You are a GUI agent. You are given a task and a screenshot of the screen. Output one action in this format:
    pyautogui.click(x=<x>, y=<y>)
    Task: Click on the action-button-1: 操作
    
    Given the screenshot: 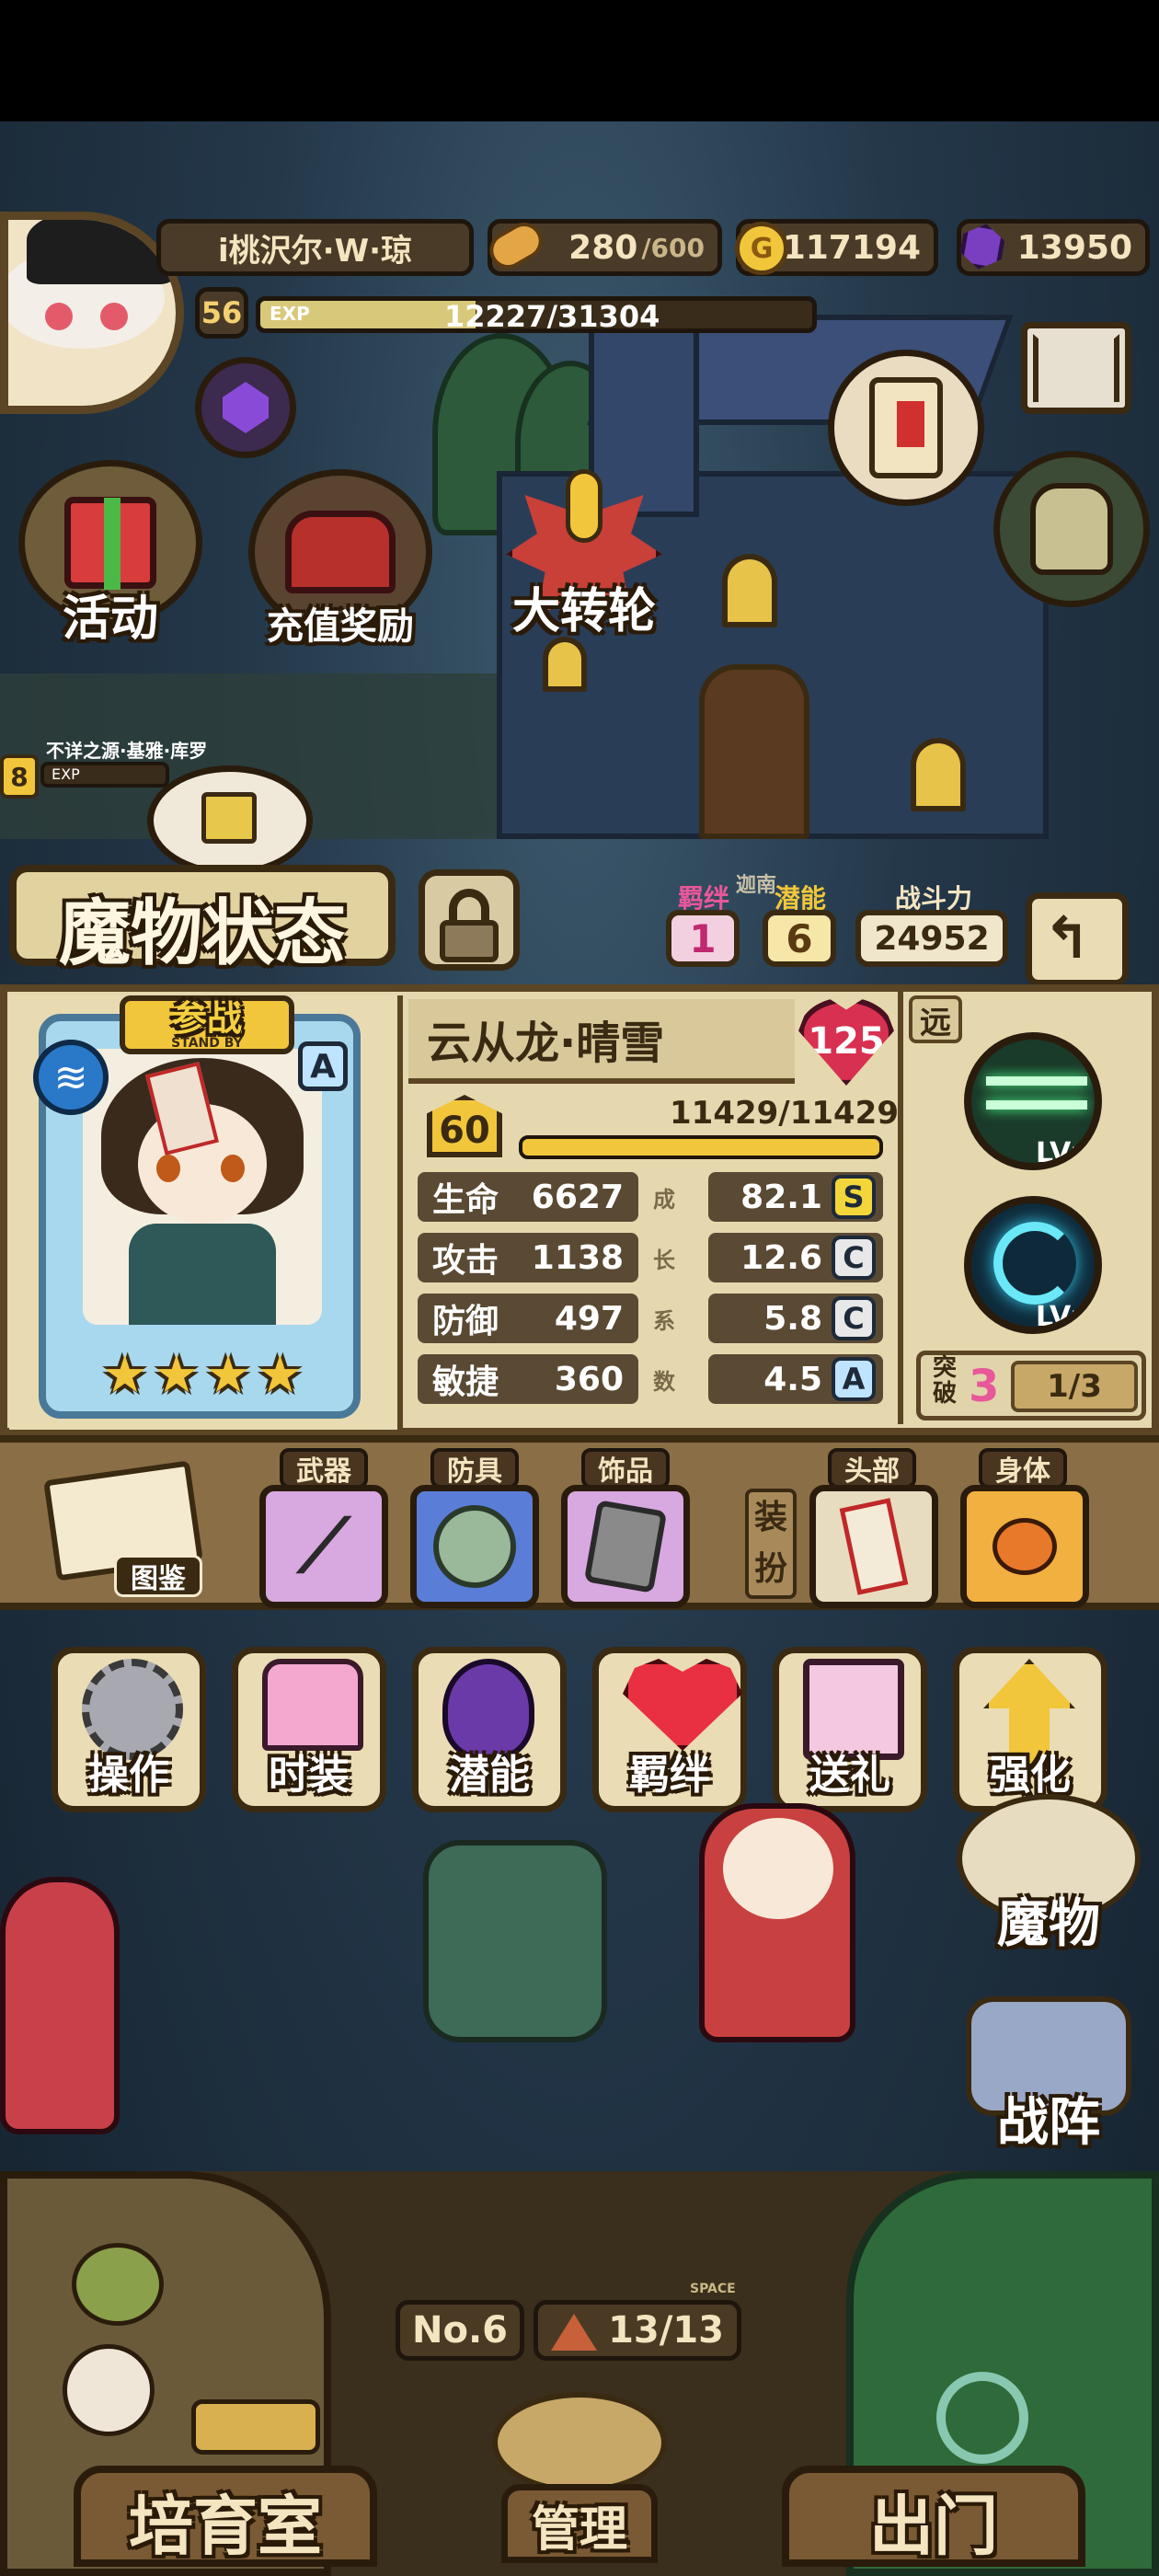 What is the action you would take?
    pyautogui.click(x=129, y=1729)
    